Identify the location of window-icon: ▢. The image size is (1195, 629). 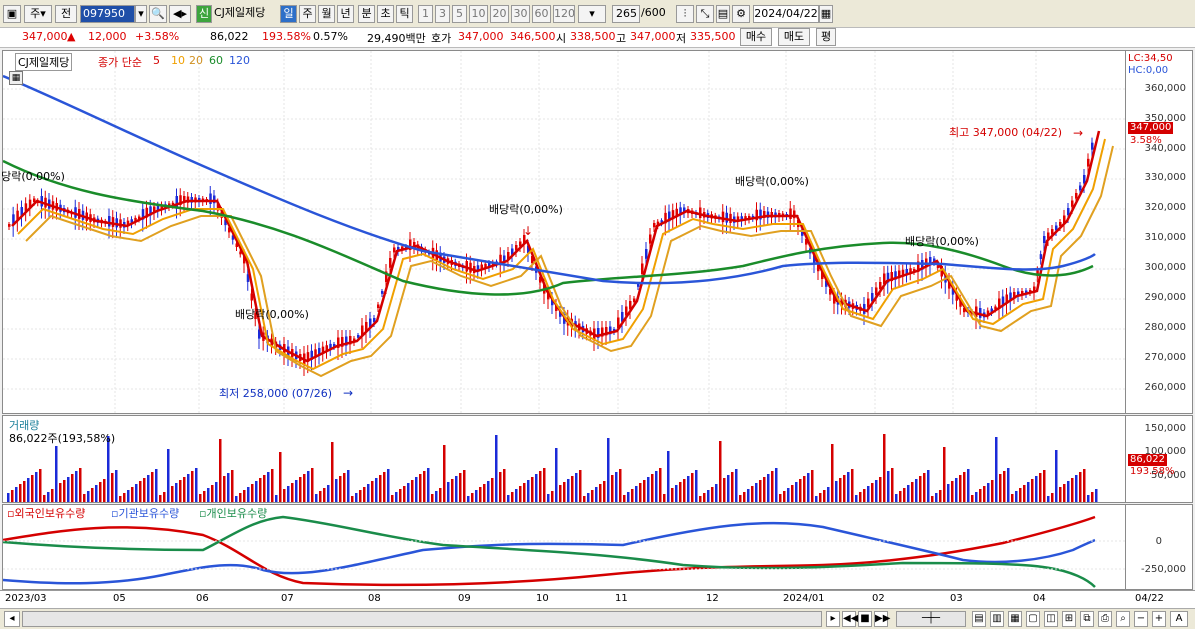
(1033, 619).